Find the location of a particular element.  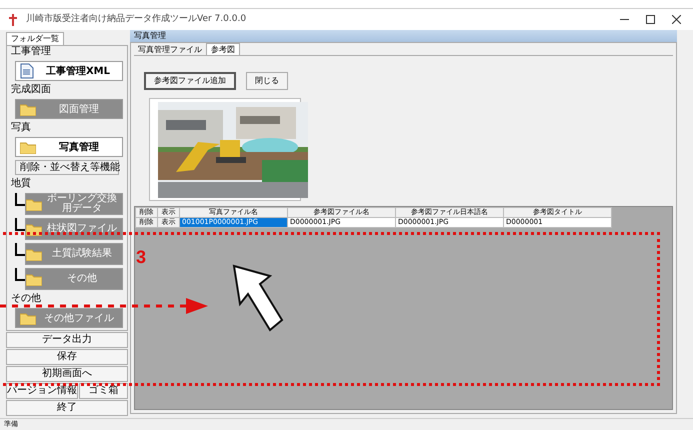

app-icon is located at coordinates (13, 20).